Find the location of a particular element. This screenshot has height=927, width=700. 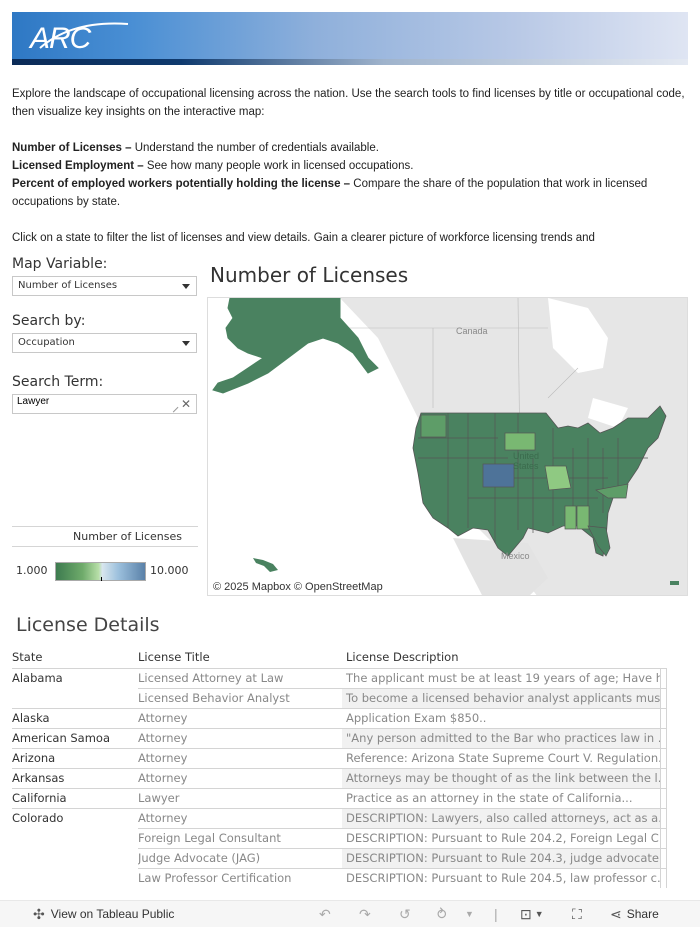

state-colorado is located at coordinates (498, 475).